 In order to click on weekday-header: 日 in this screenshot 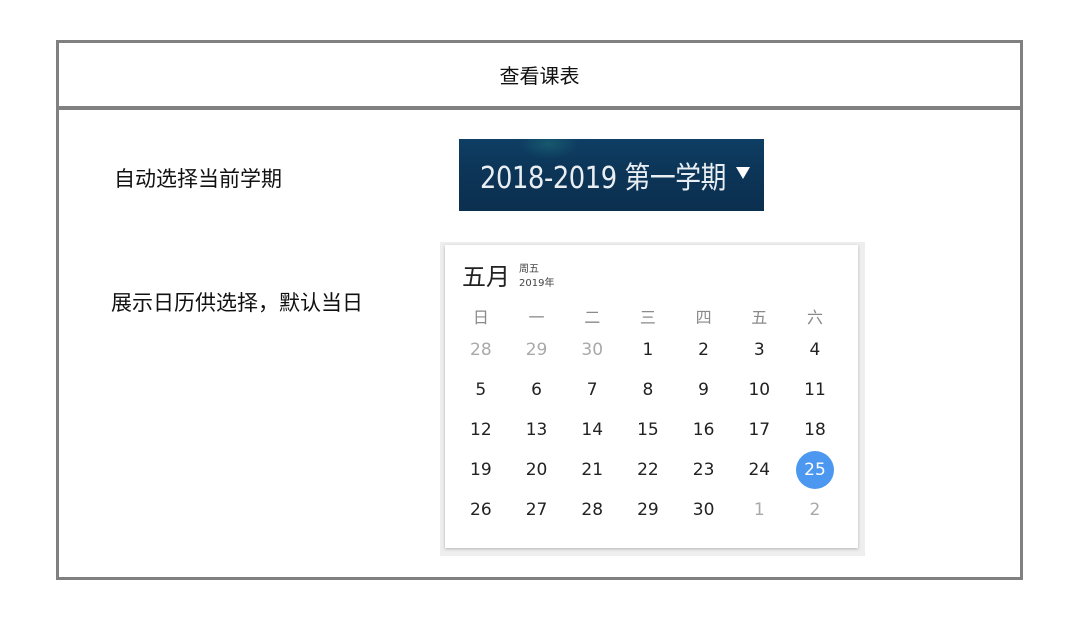, I will do `click(480, 317)`.